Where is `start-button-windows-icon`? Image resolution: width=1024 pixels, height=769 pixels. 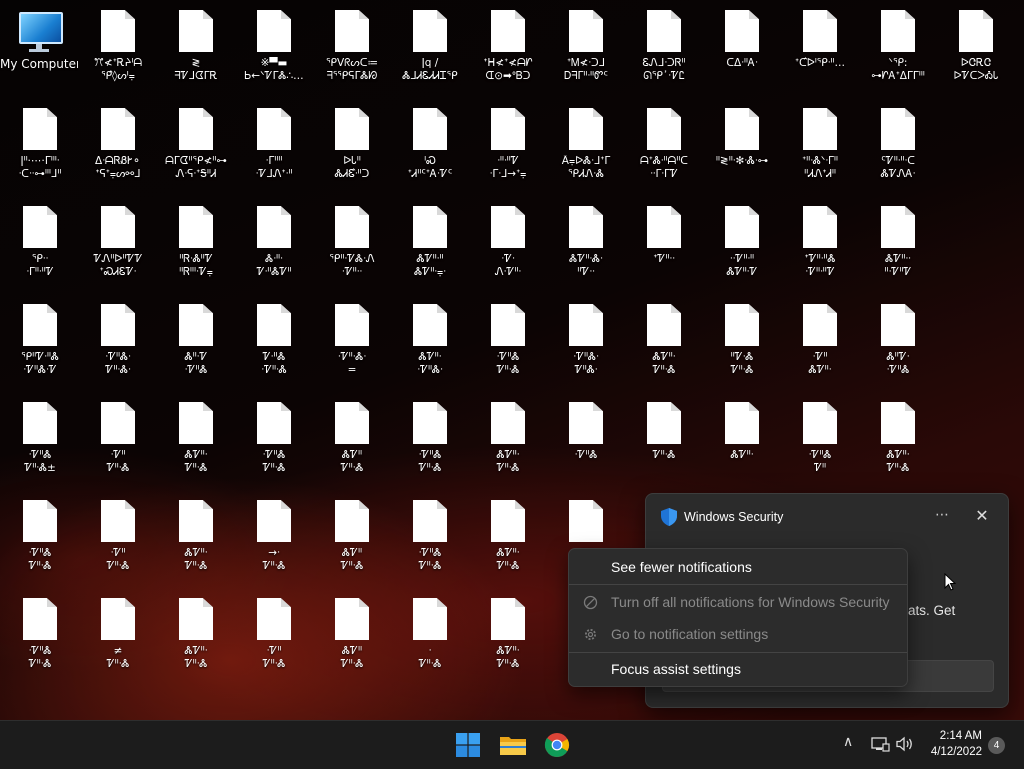 start-button-windows-icon is located at coordinates (468, 745).